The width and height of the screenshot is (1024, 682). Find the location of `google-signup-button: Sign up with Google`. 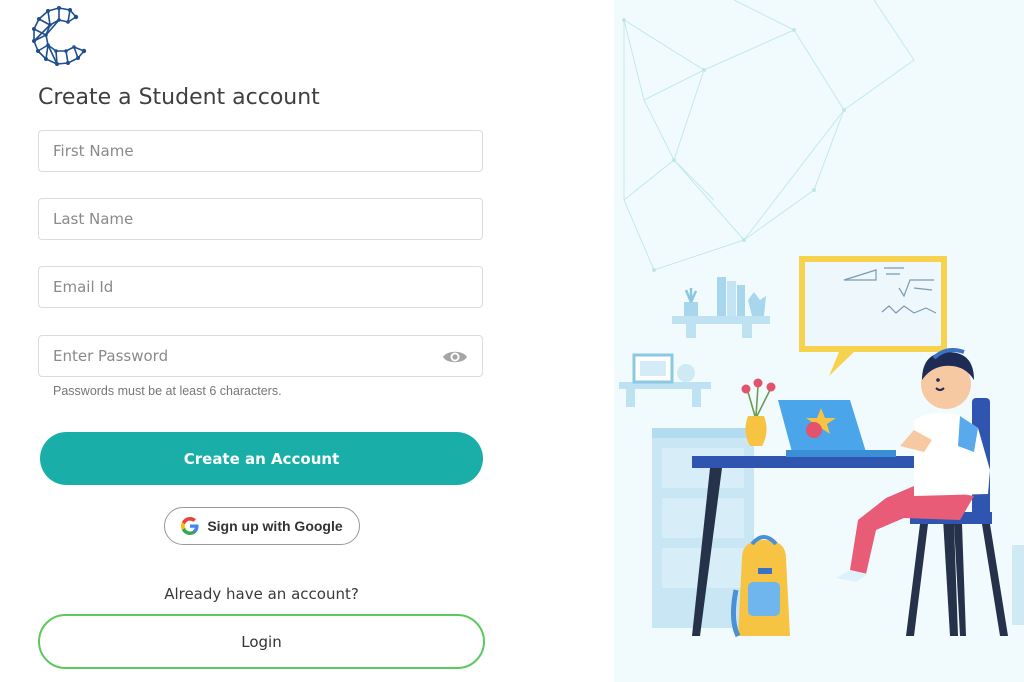

google-signup-button: Sign up with Google is located at coordinates (262, 526).